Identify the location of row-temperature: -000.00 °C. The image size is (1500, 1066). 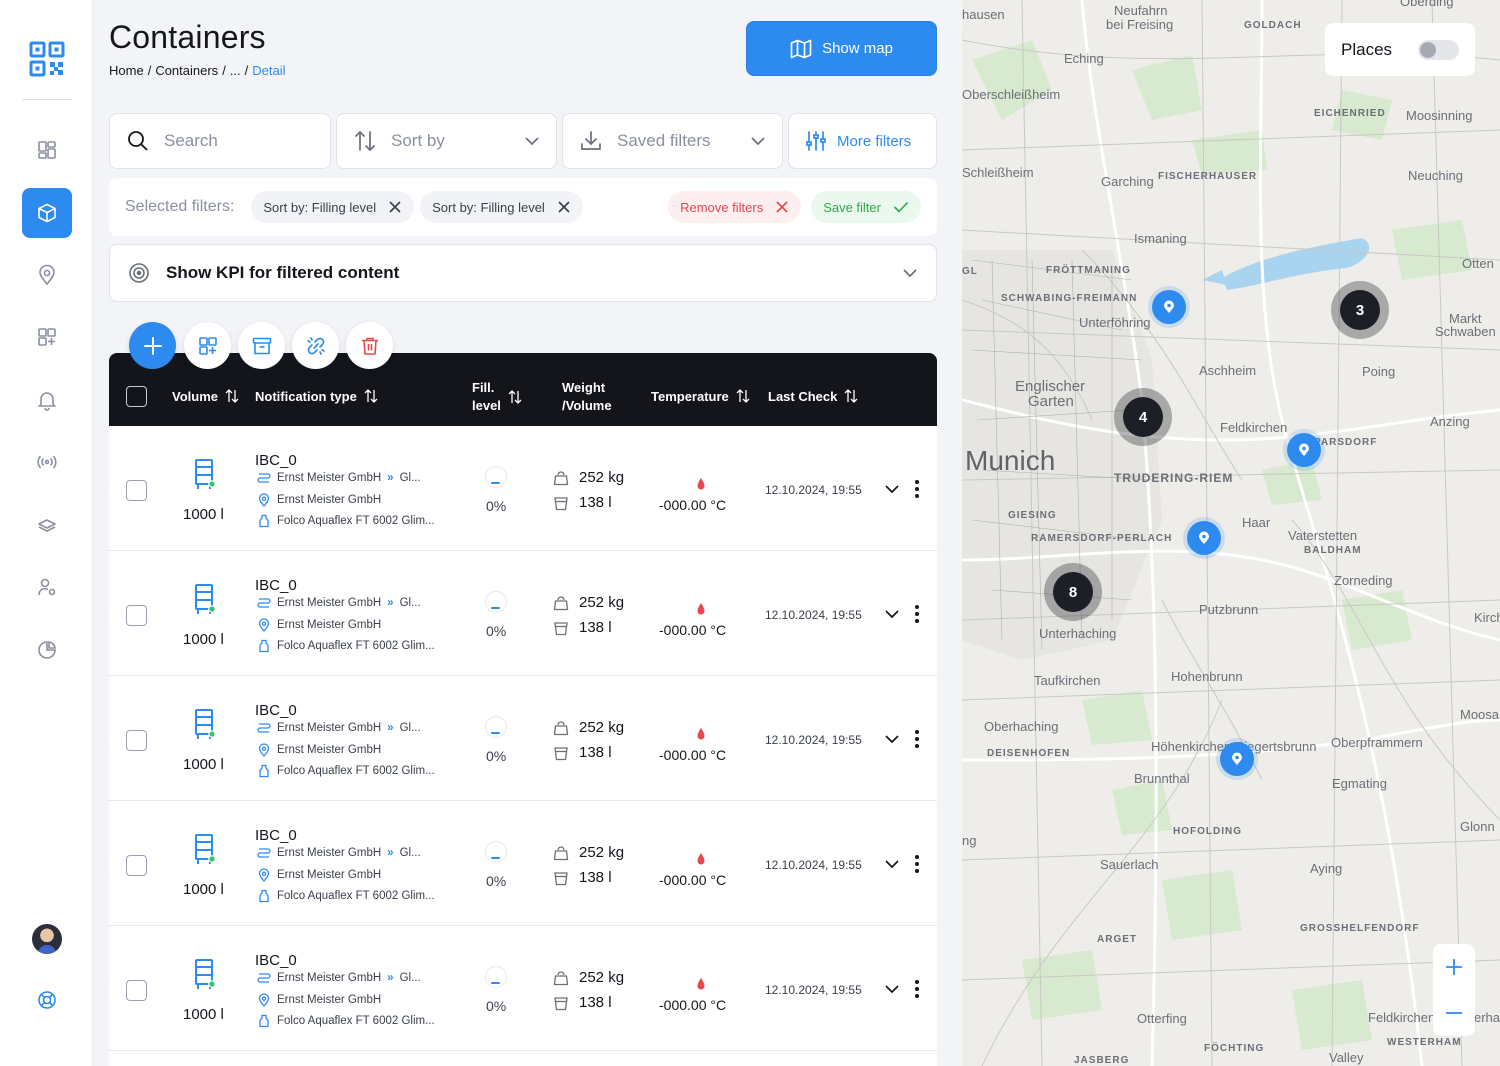
(693, 755).